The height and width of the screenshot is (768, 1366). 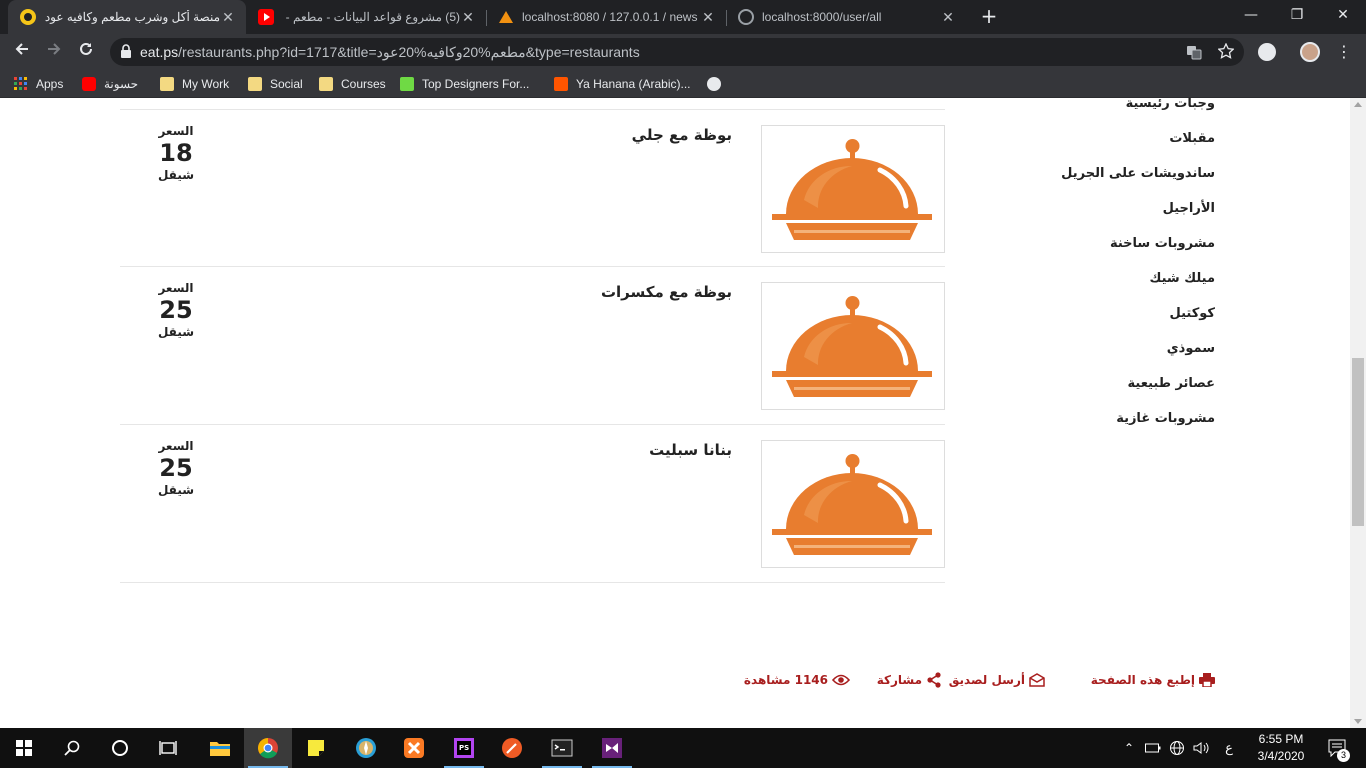 I want to click on new-tab-button: +, so click(x=989, y=16).